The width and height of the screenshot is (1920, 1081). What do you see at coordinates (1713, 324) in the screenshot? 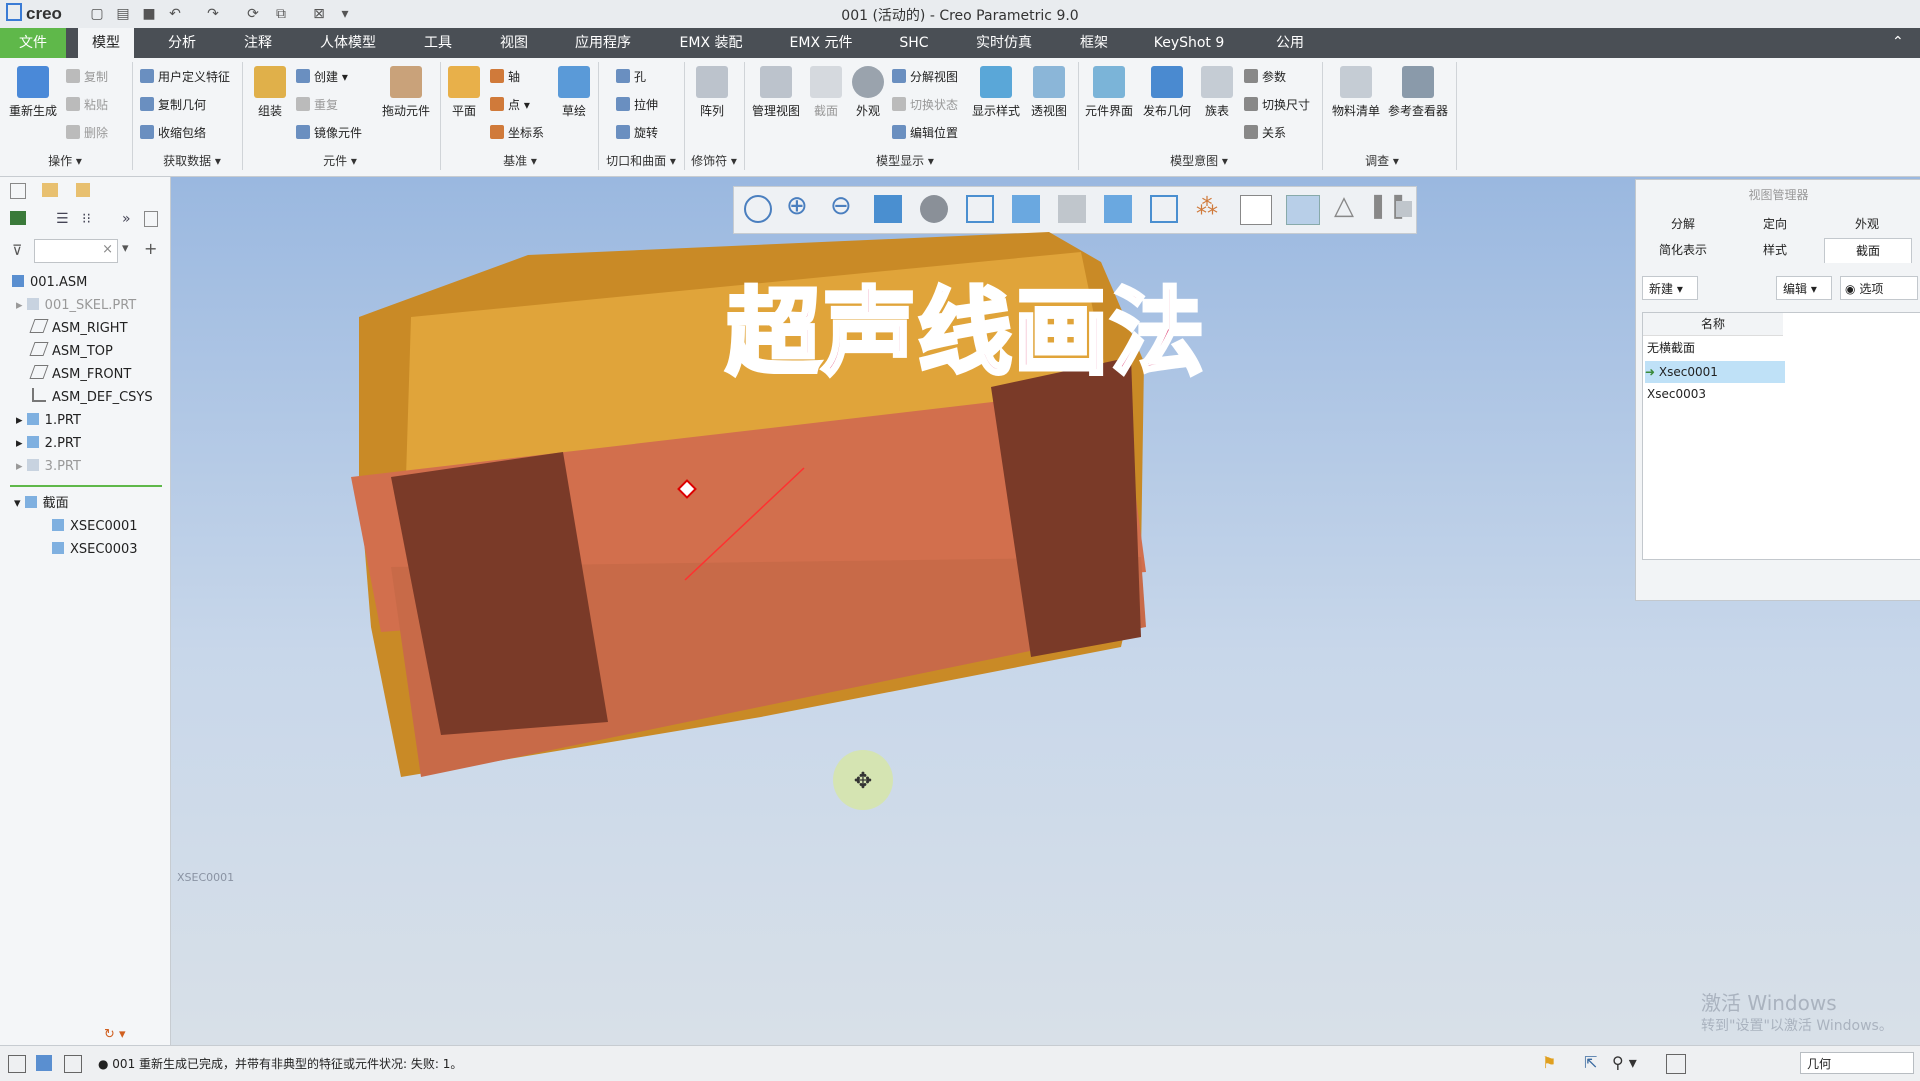
I see `list-column-header: 名称` at bounding box center [1713, 324].